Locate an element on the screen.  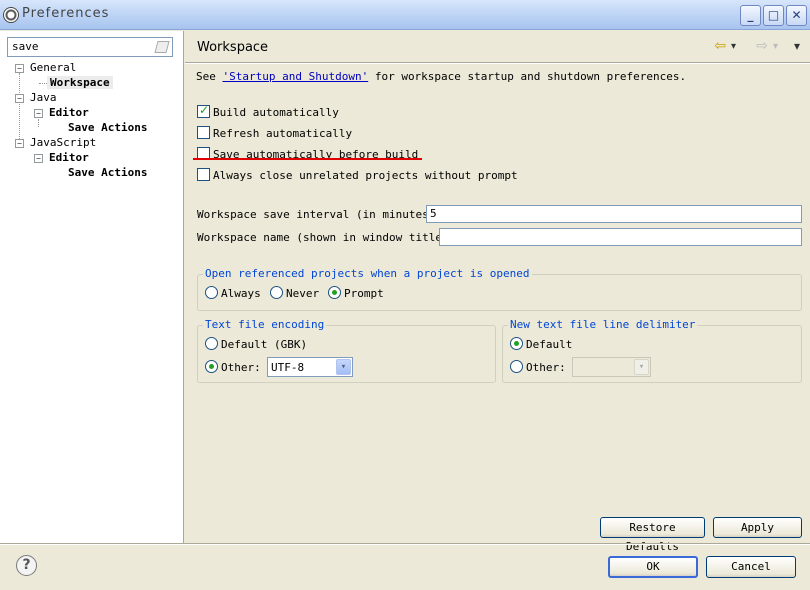
never-radio is located at coordinates (276, 292).